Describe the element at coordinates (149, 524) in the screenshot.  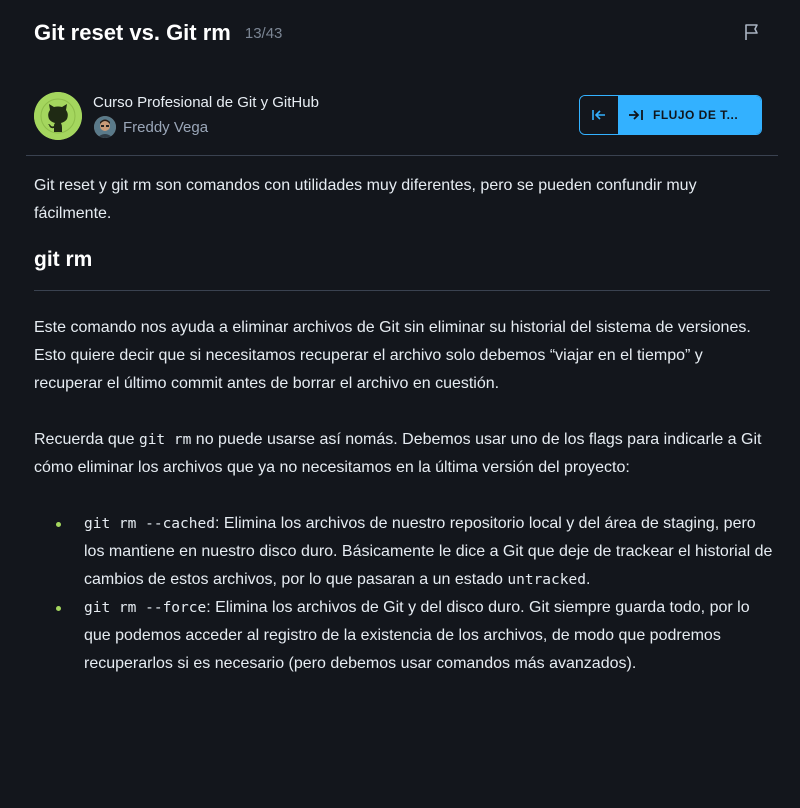
I see `list-item-code: git rm --cached` at that location.